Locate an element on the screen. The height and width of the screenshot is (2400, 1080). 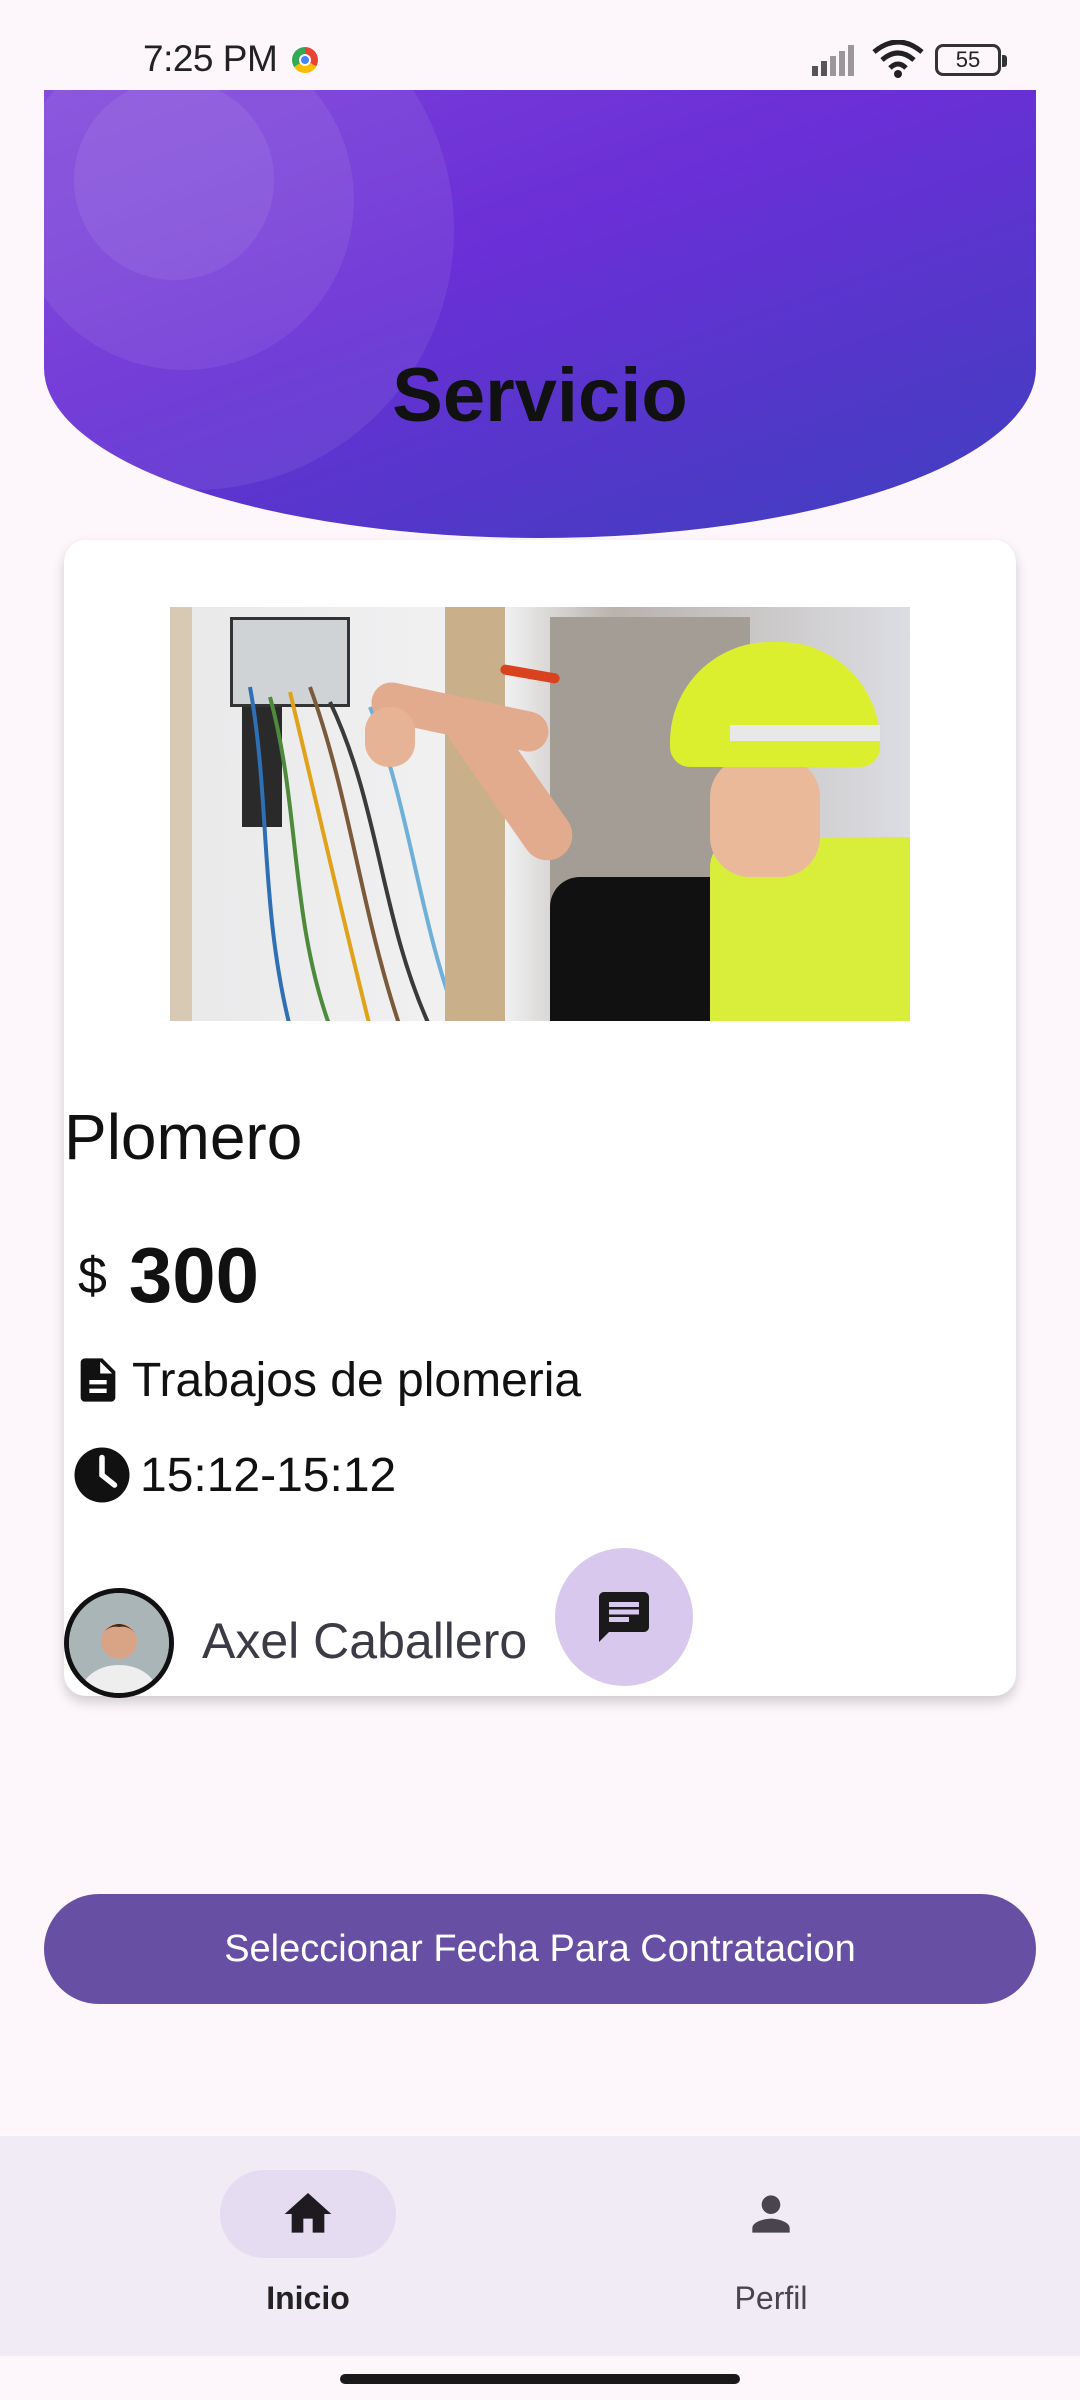
bottom-nav: Inicio Perfil is located at coordinates (540, 2246).